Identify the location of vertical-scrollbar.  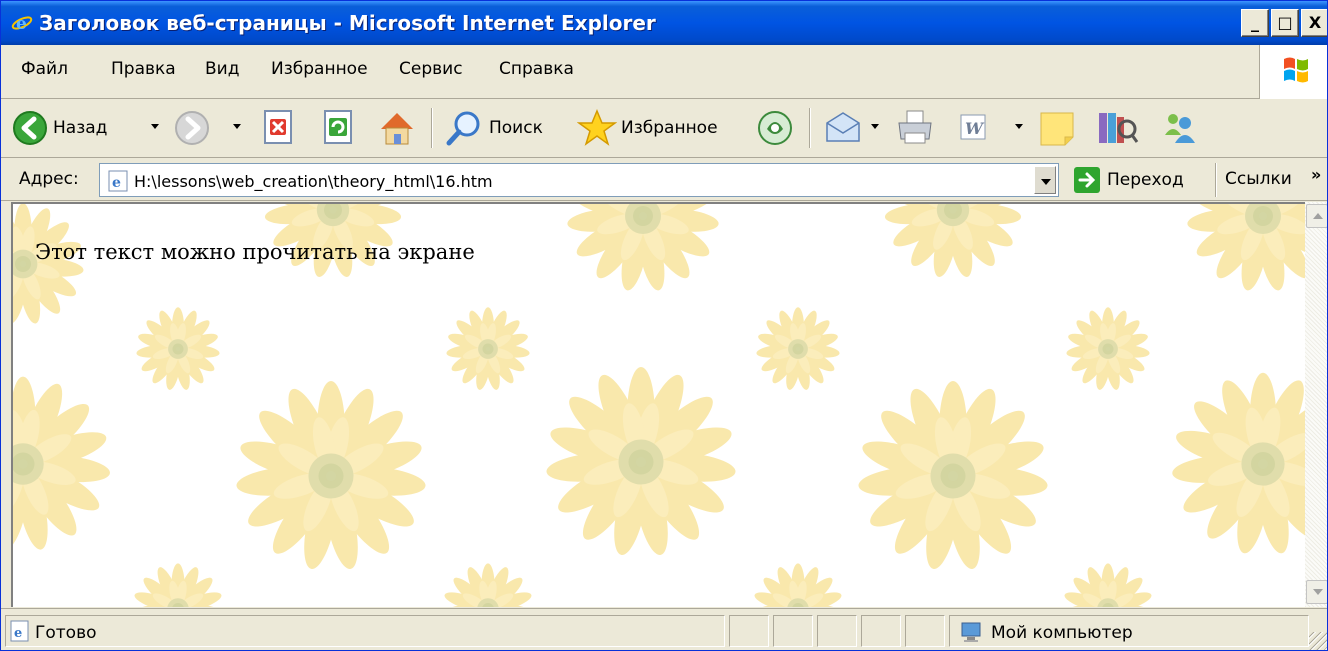
(1316, 404).